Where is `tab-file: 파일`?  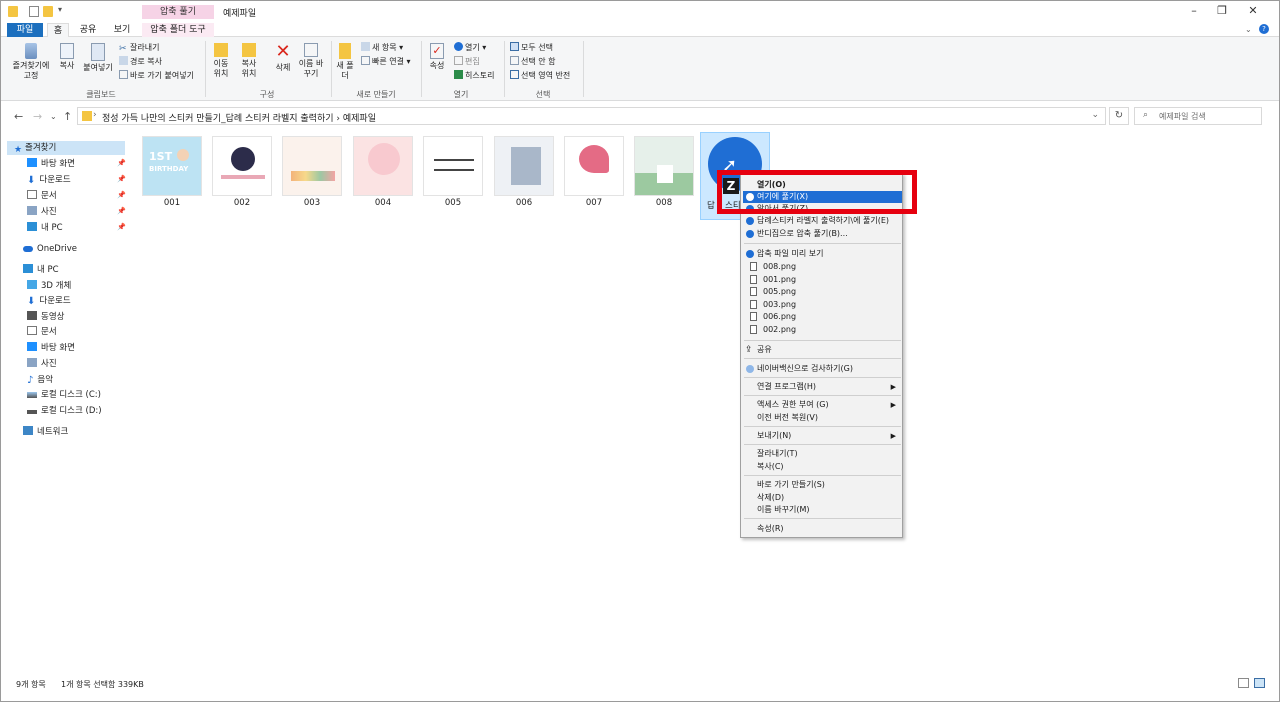 tab-file: 파일 is located at coordinates (25, 30).